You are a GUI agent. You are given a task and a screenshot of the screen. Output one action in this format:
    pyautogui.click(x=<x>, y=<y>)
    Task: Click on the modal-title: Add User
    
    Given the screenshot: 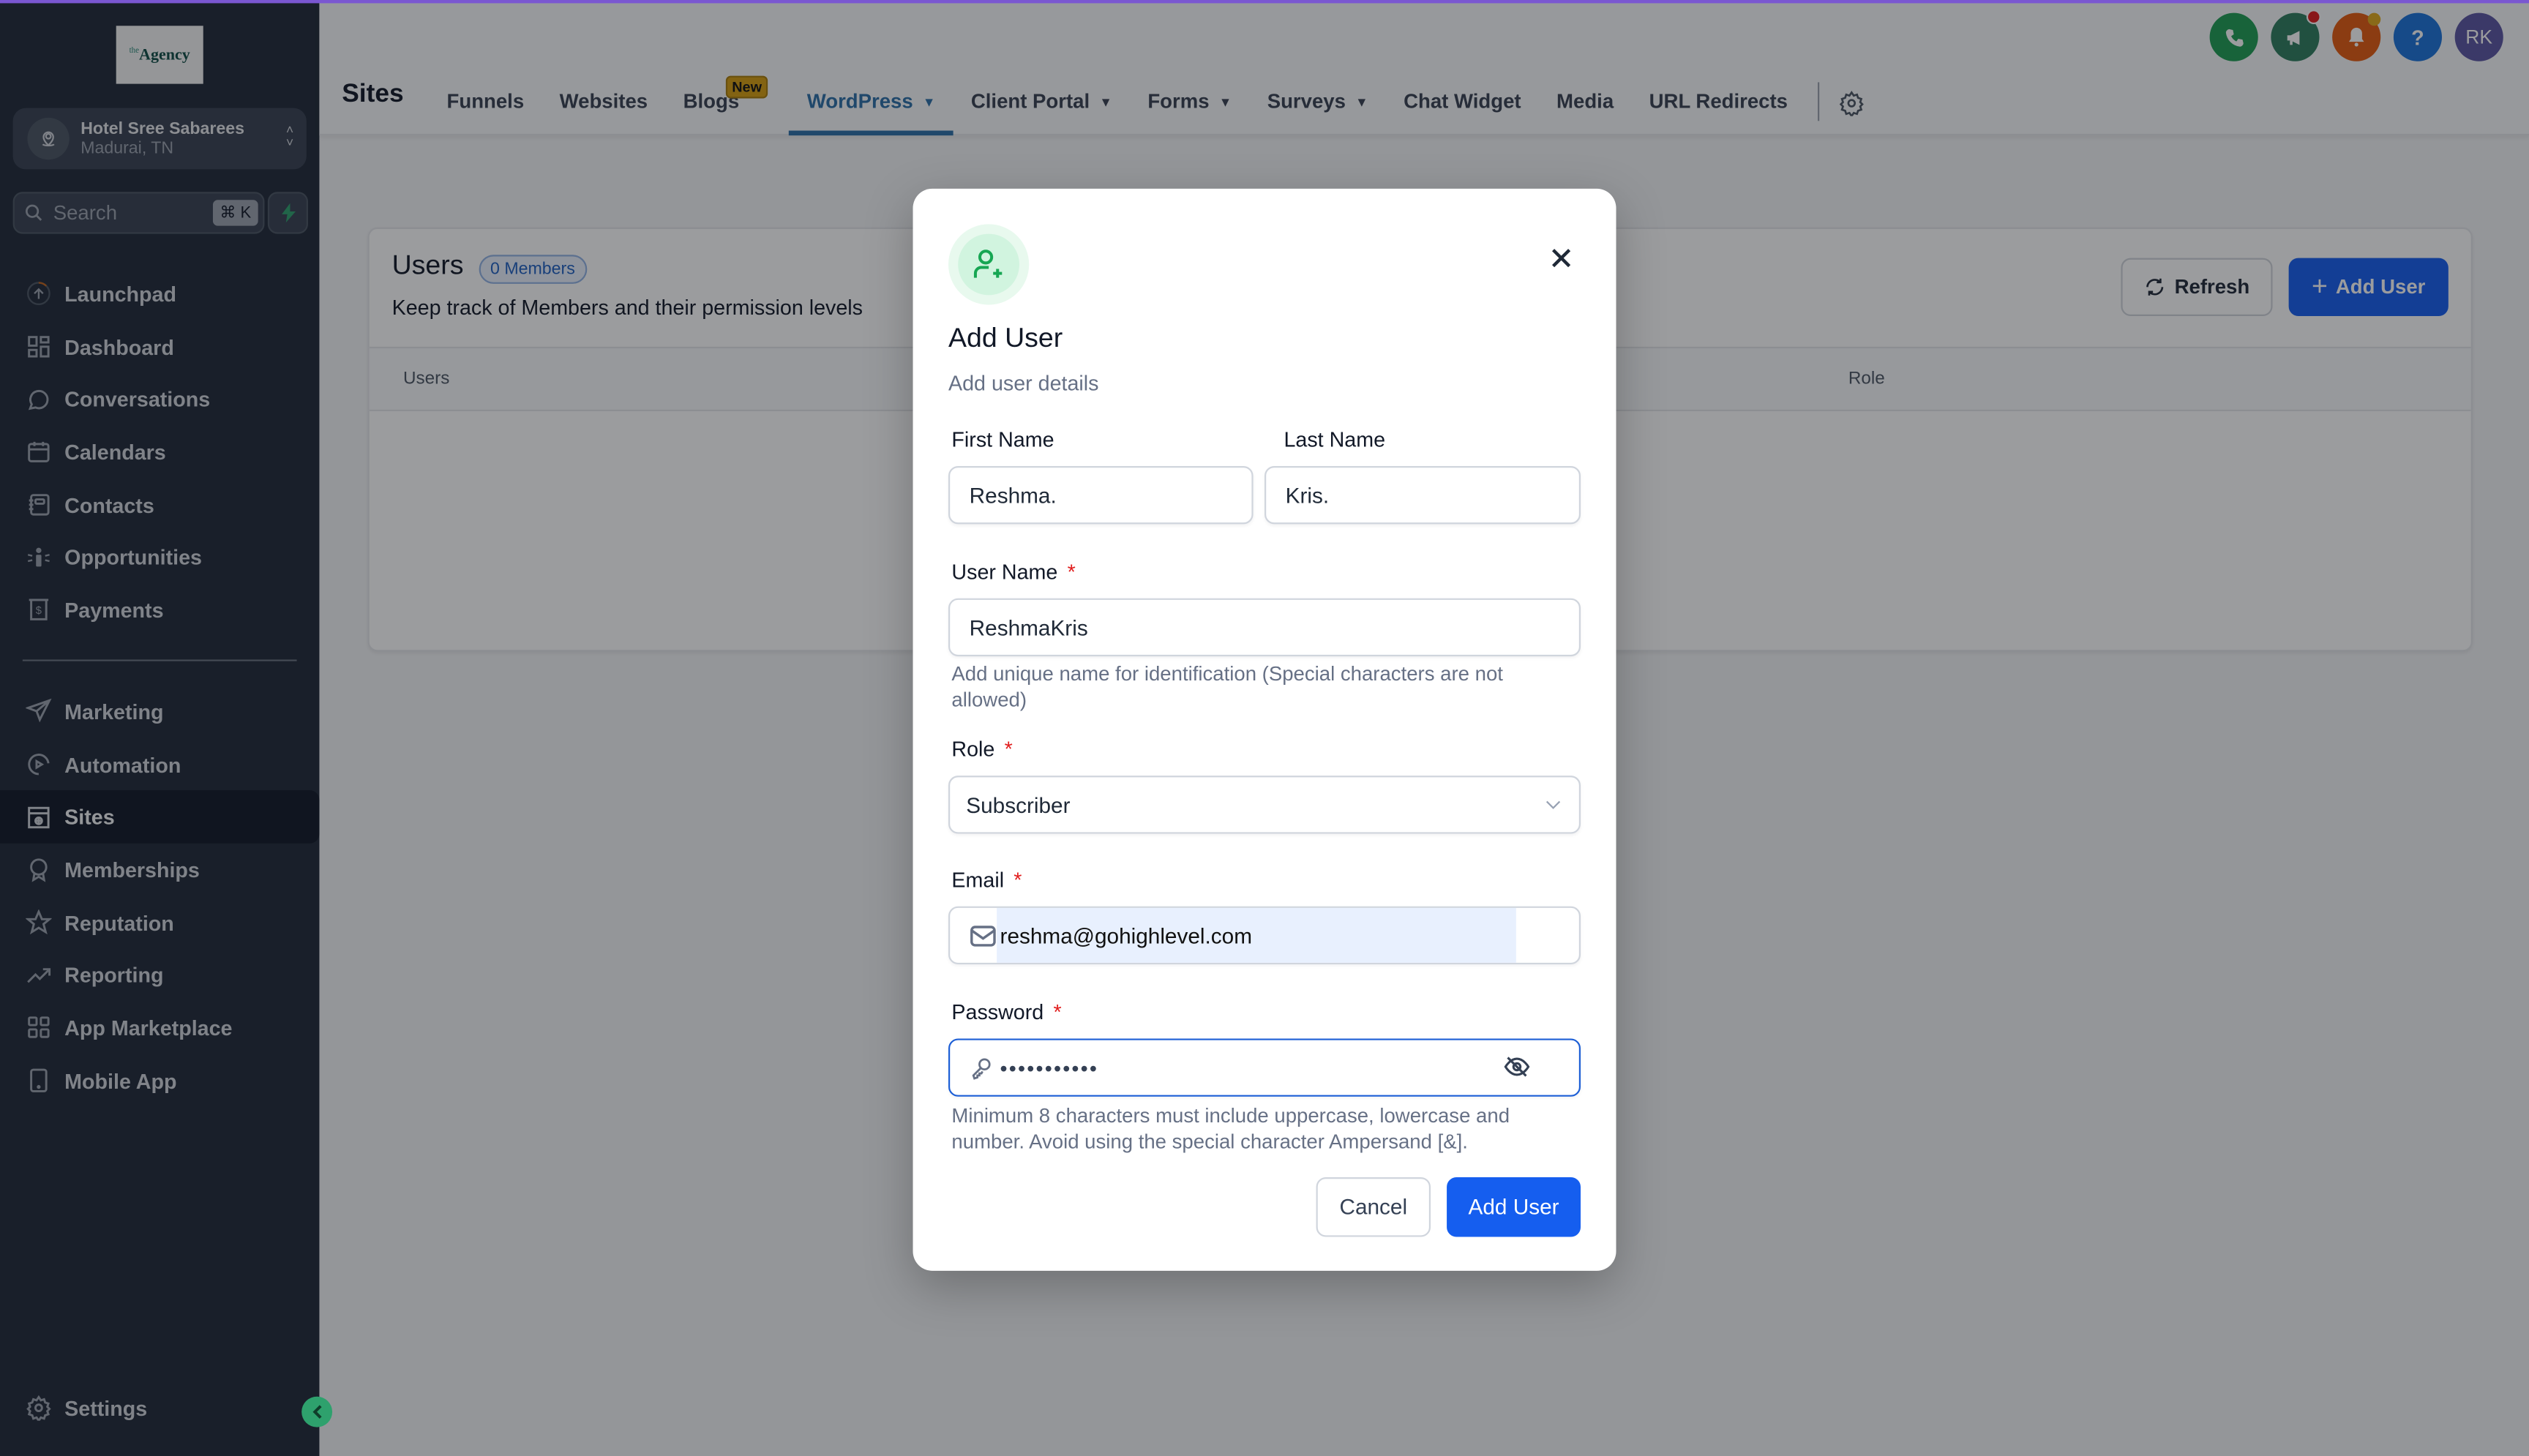 What is the action you would take?
    pyautogui.click(x=1006, y=337)
    